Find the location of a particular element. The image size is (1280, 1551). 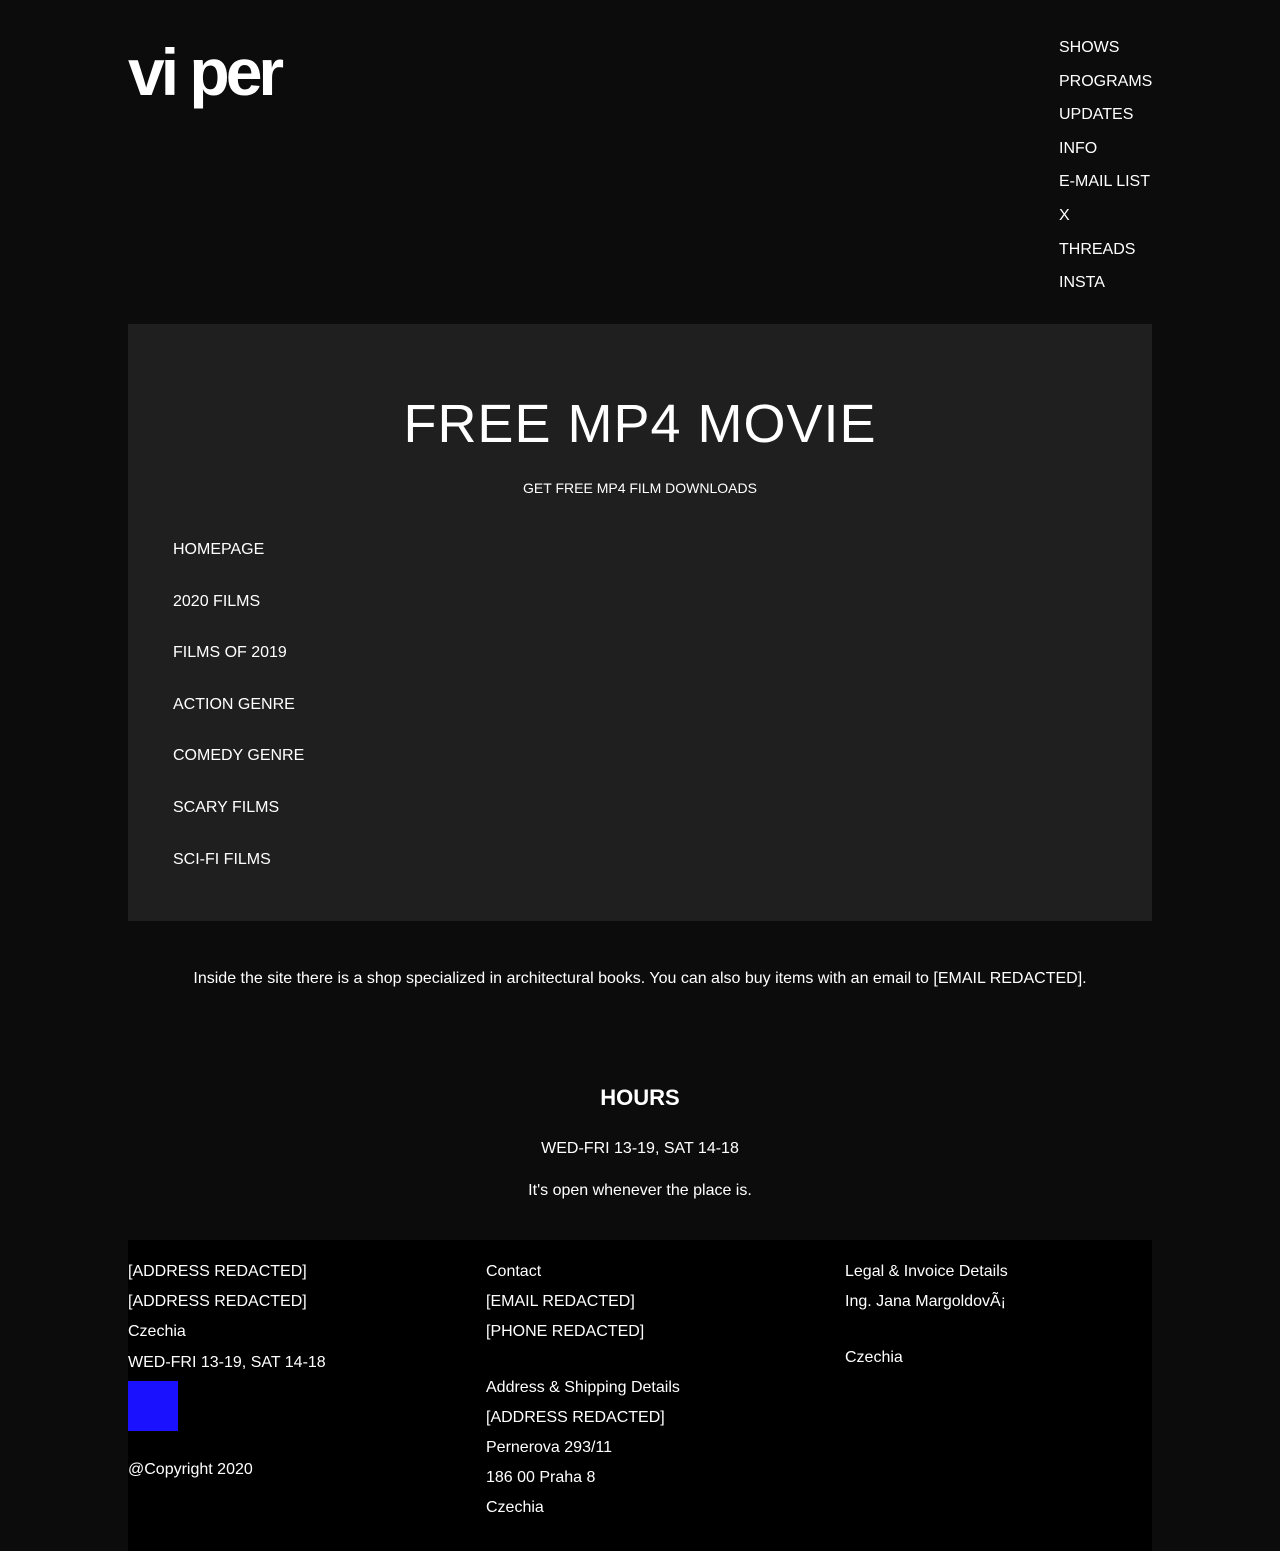

hero-menu-item: HOMEPAGE is located at coordinates (238, 564).